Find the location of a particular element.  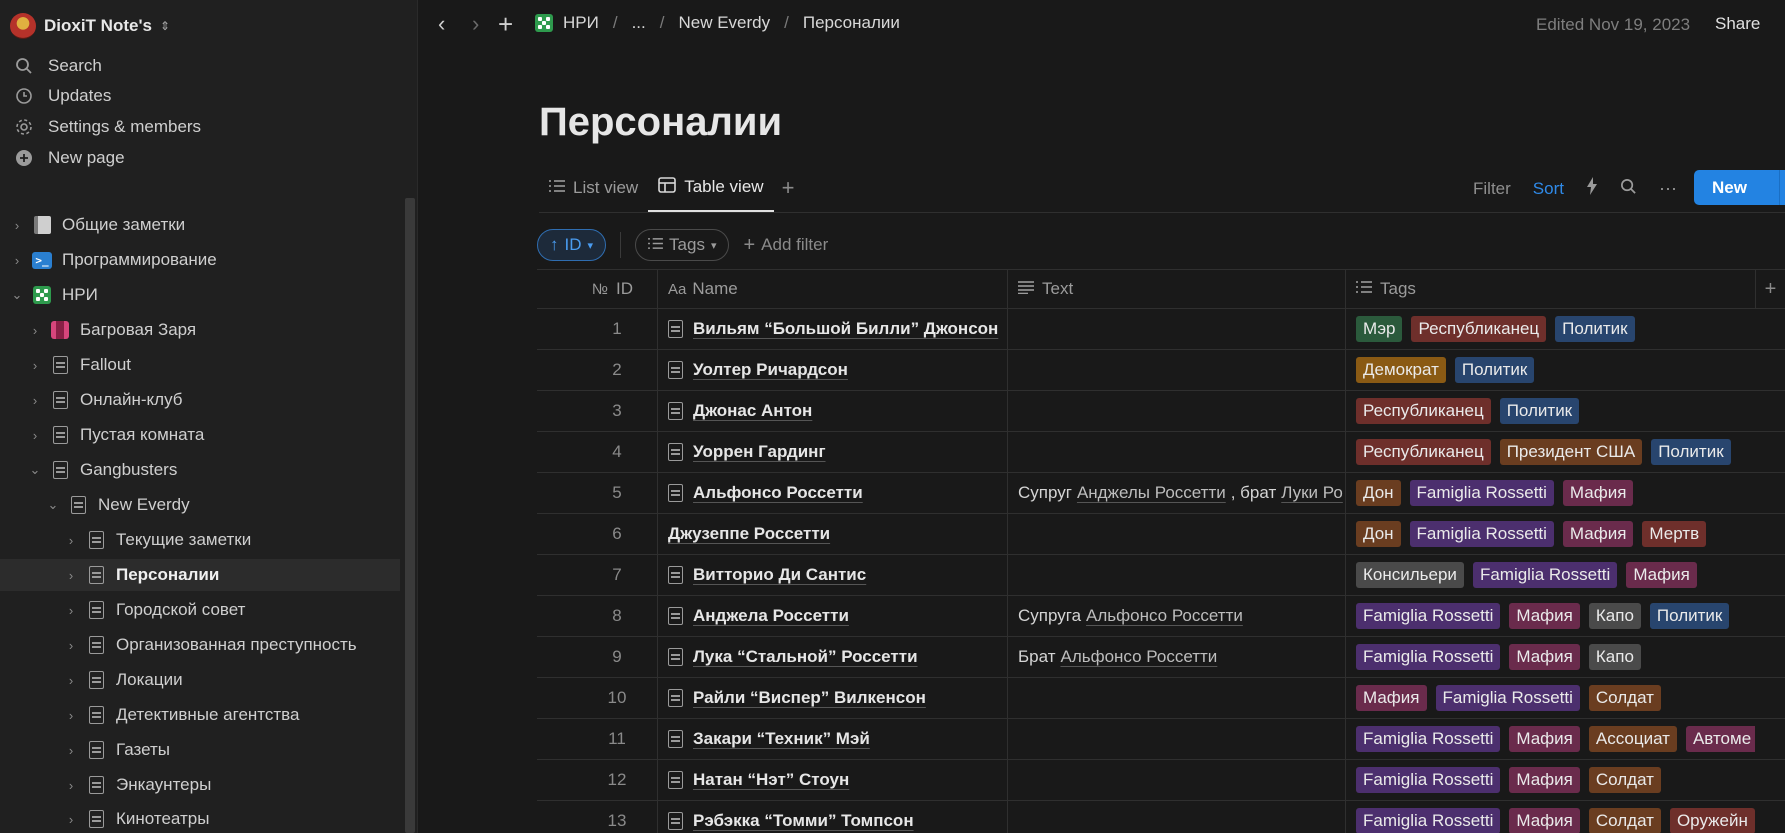

row-title-link: Джузеппе Россетти is located at coordinates (749, 534).